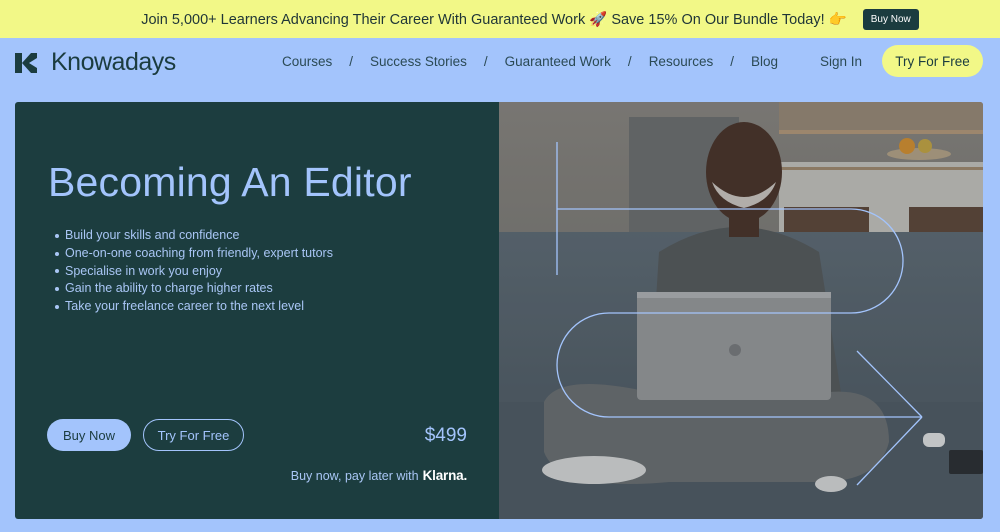  Describe the element at coordinates (890, 19) in the screenshot. I see `promo-buy-now-button: Buy Now` at that location.